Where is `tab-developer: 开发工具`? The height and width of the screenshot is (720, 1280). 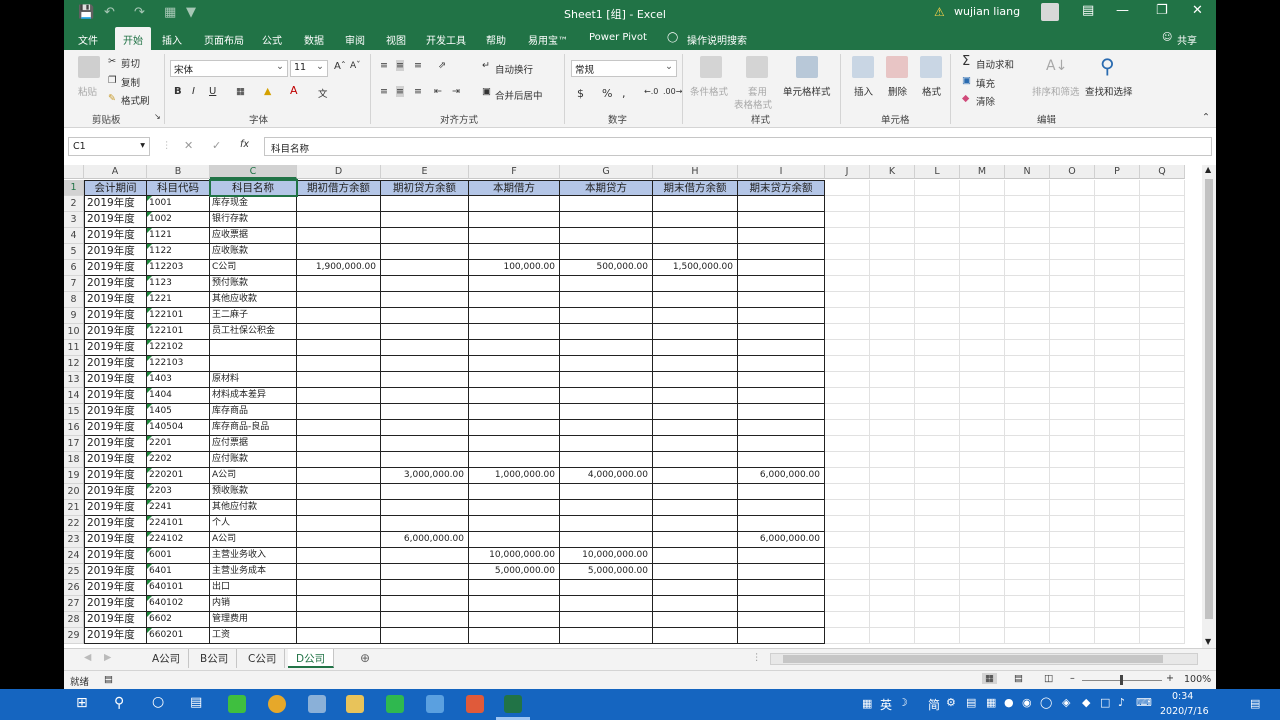
tab-developer: 开发工具 is located at coordinates (446, 39).